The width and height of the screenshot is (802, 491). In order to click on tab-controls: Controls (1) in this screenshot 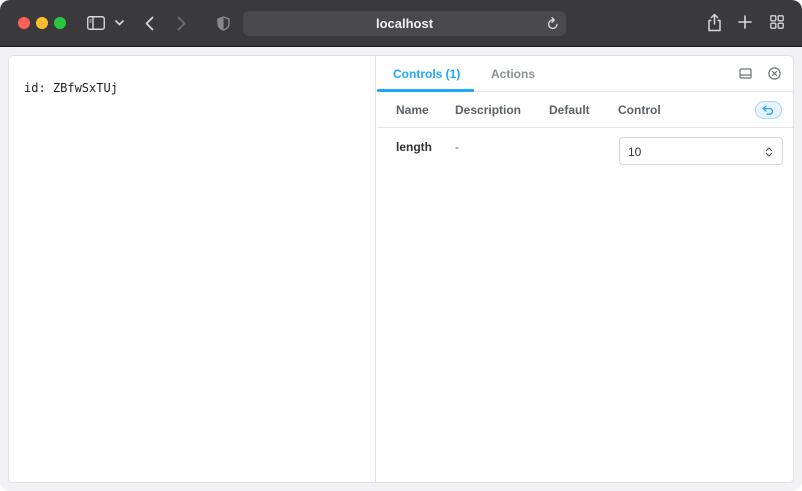, I will do `click(426, 74)`.